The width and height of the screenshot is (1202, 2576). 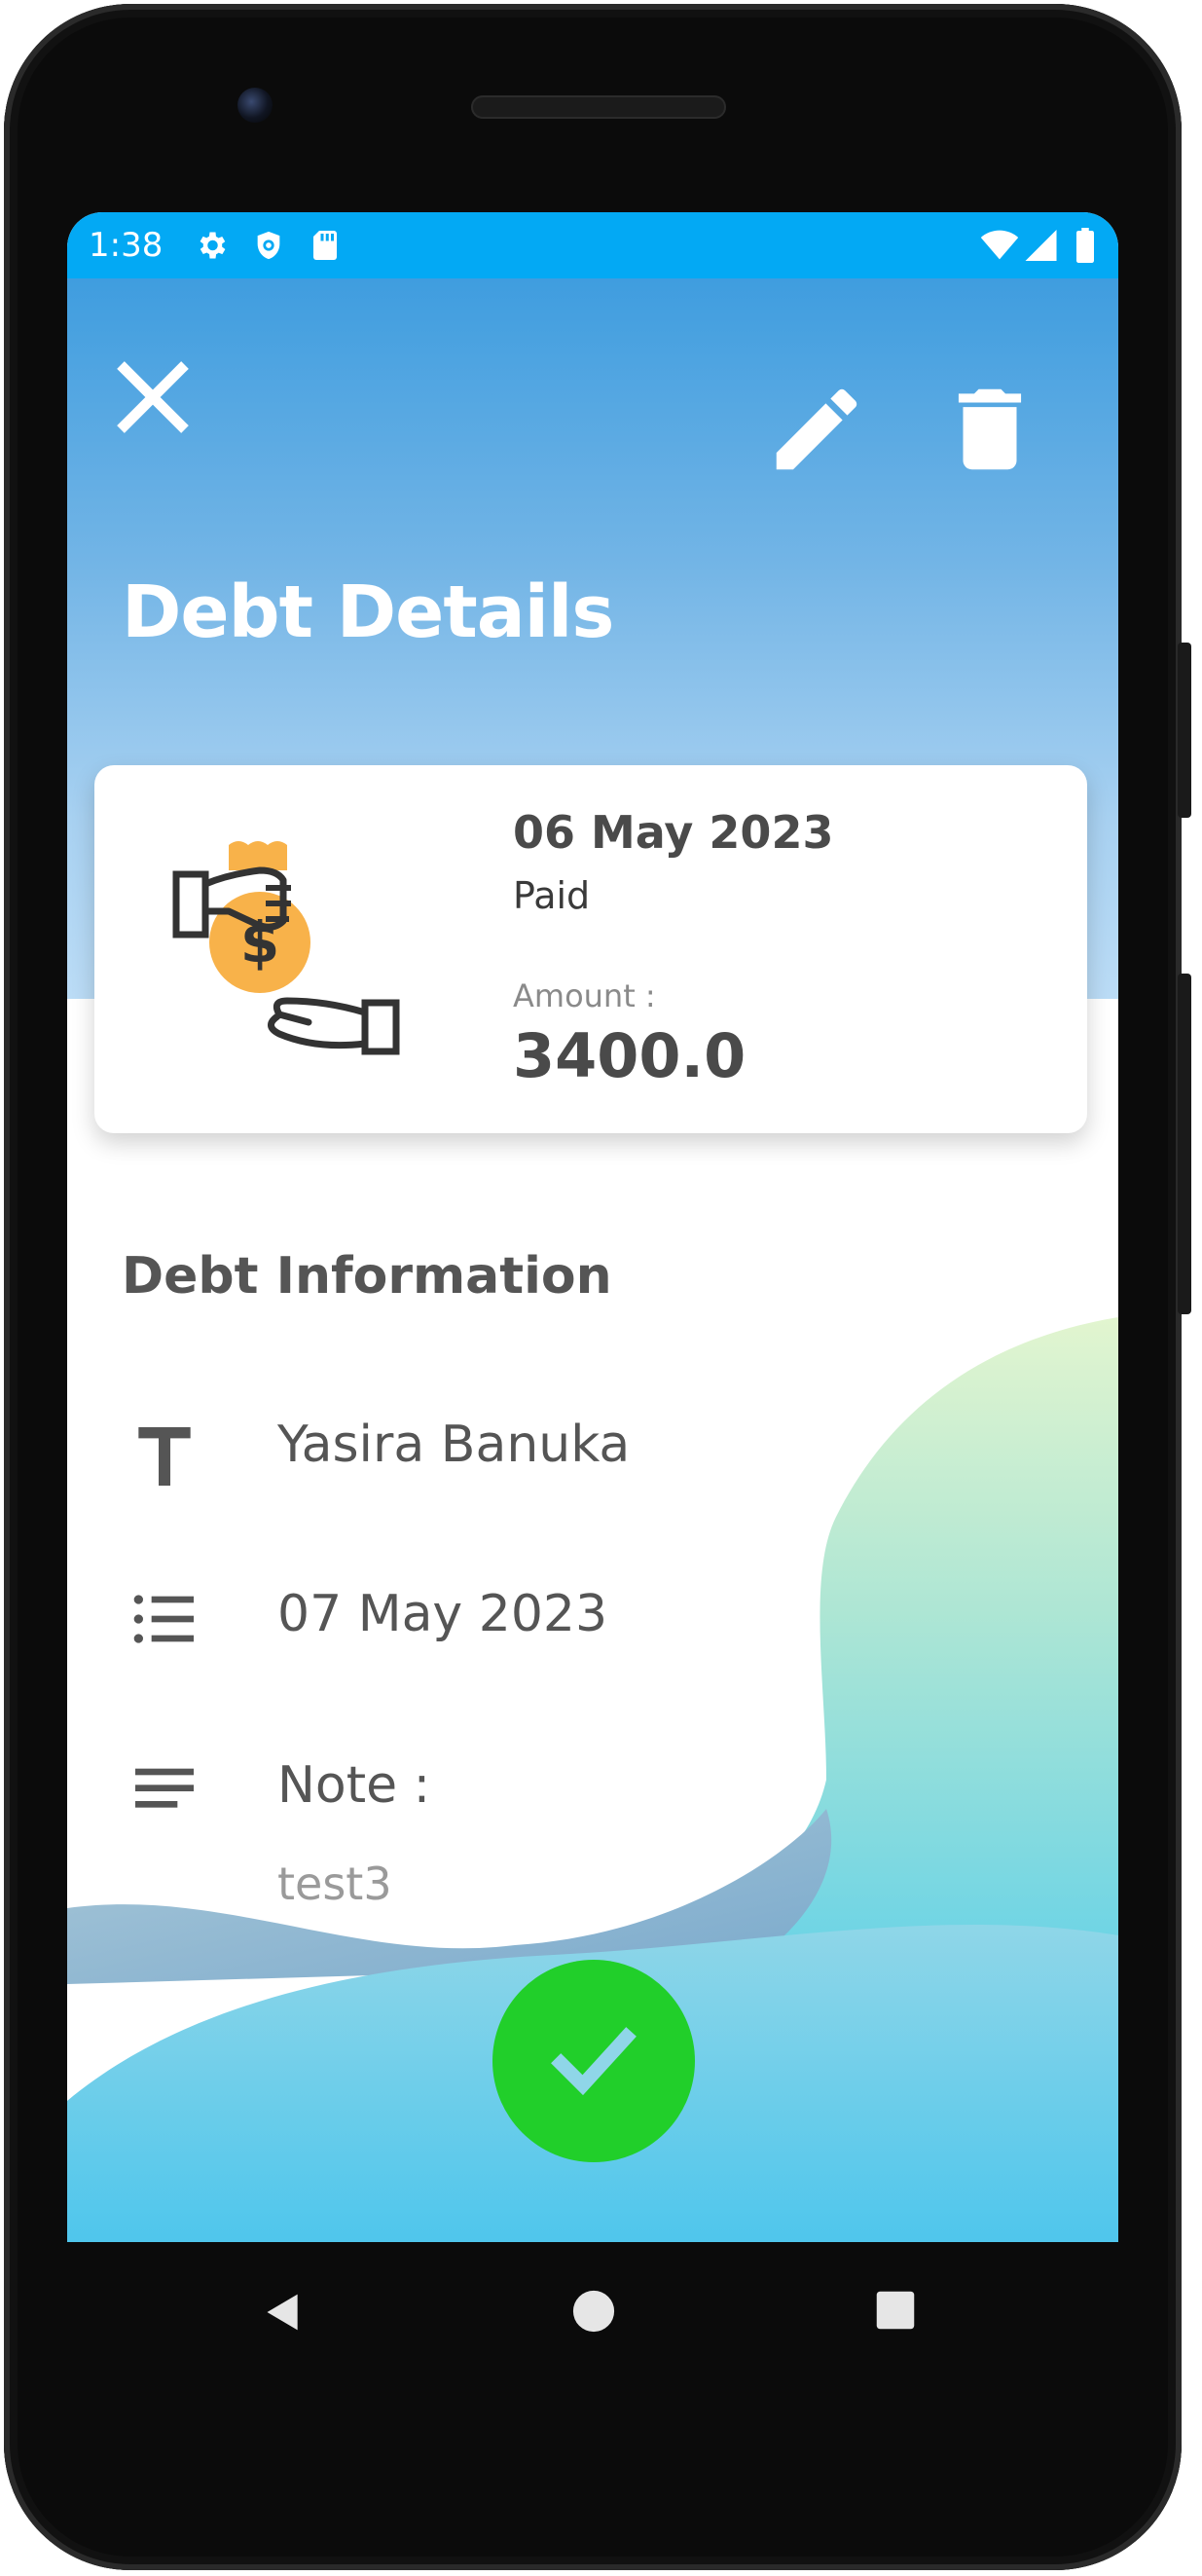 I want to click on delete-icon, so click(x=989, y=429).